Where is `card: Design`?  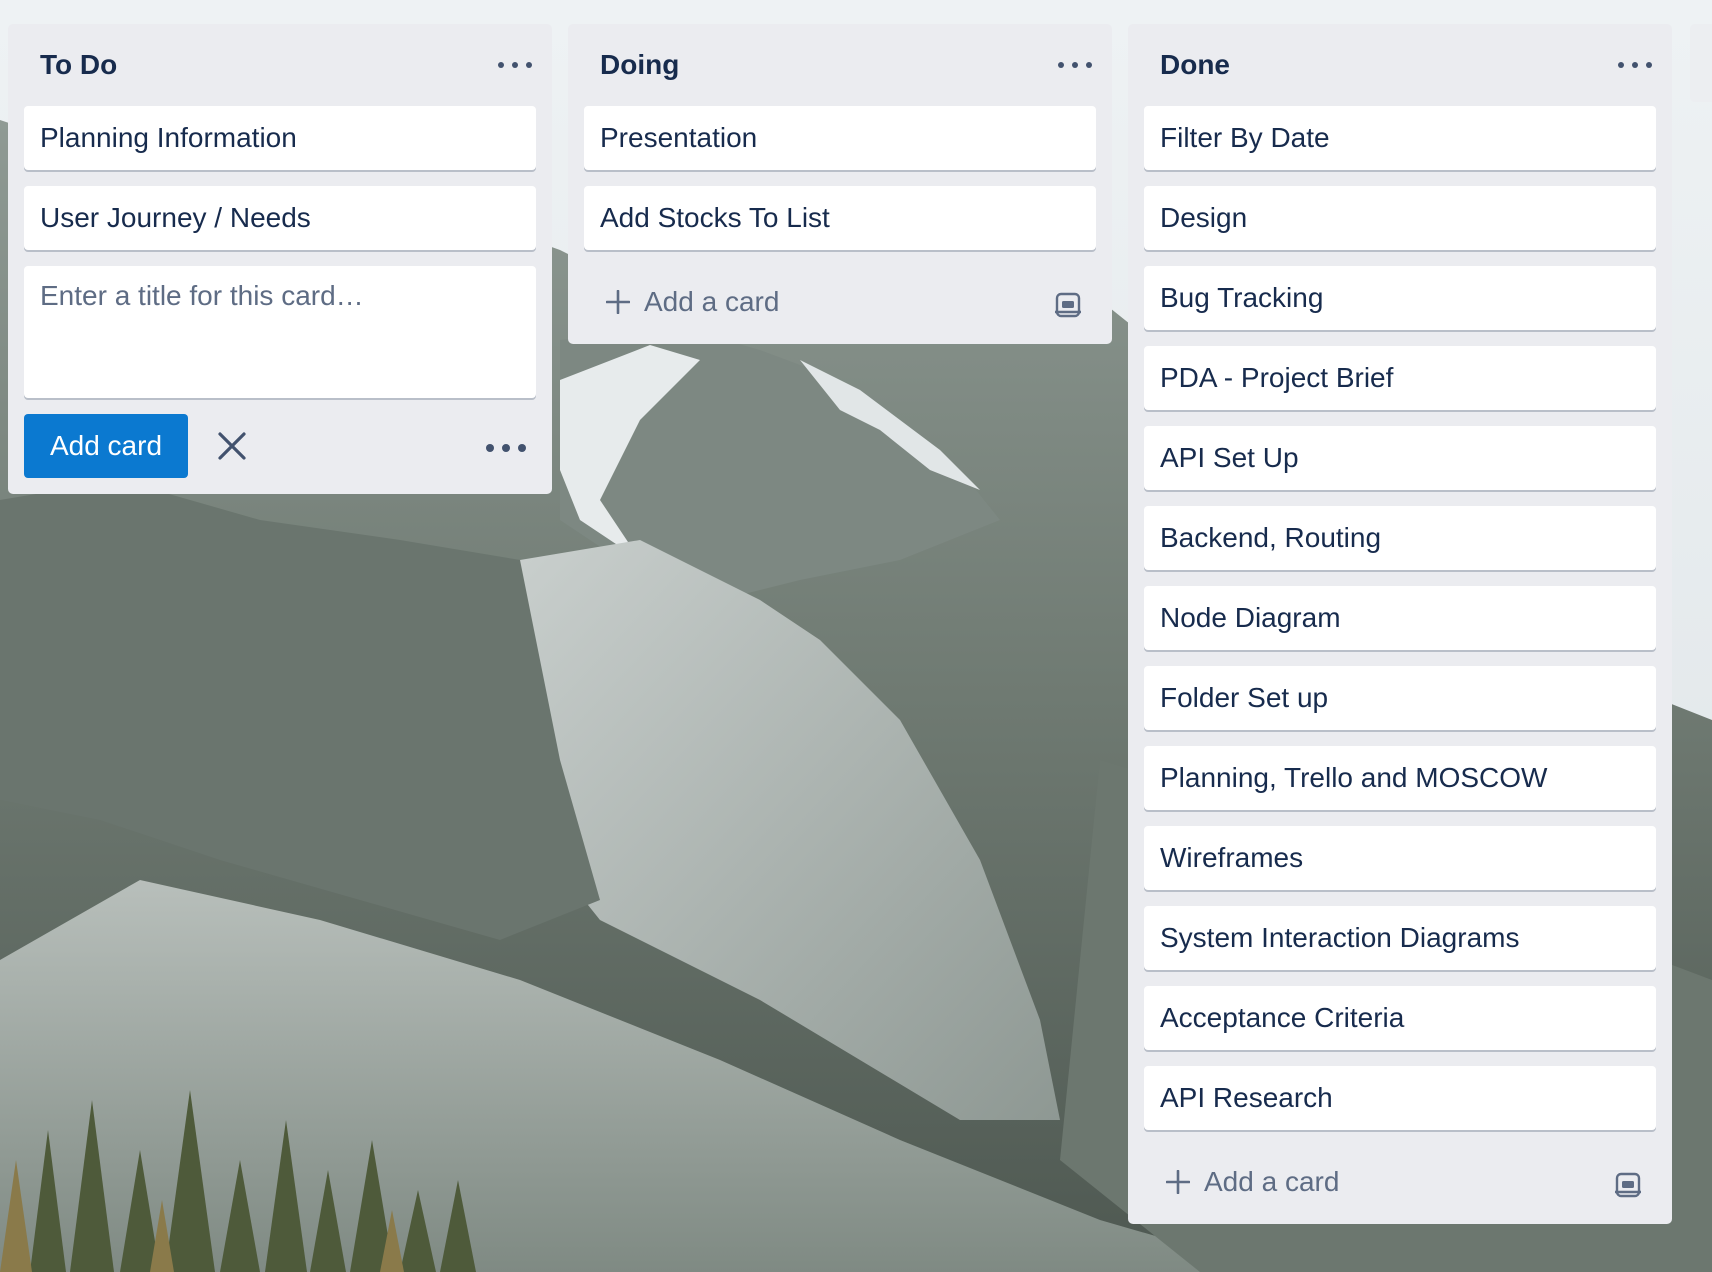 card: Design is located at coordinates (1400, 218).